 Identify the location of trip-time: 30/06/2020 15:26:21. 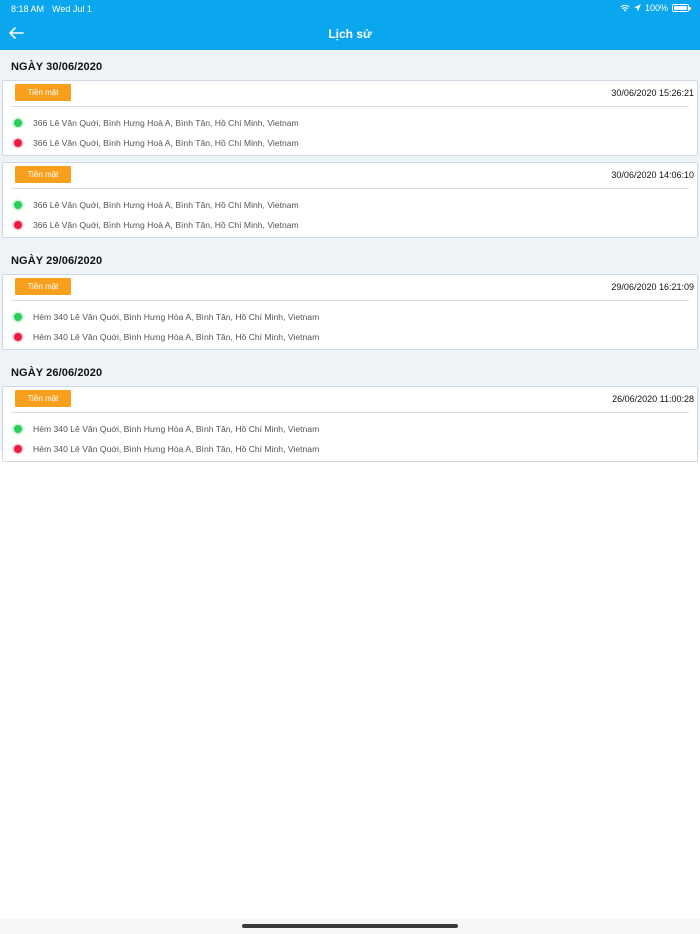
(652, 93).